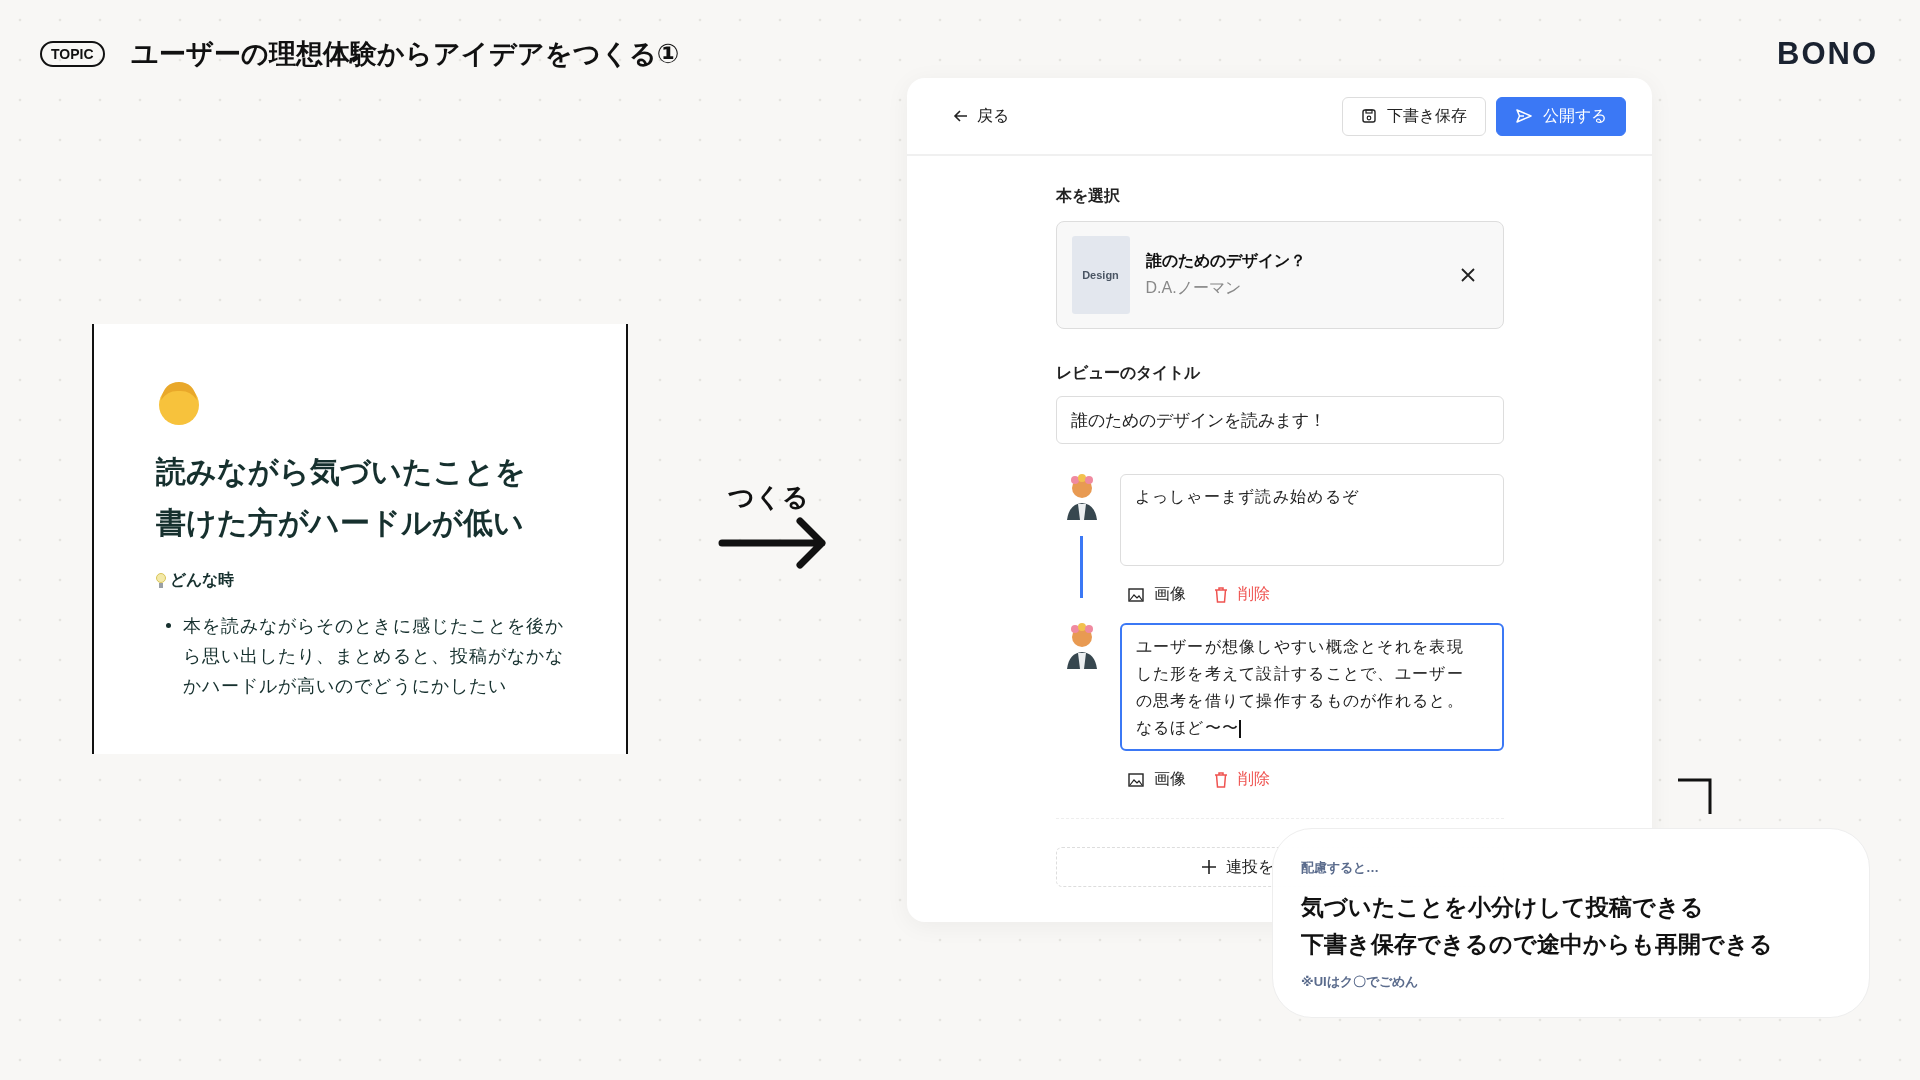 The width and height of the screenshot is (1920, 1080). I want to click on book-label: 本を選択, so click(1088, 196).